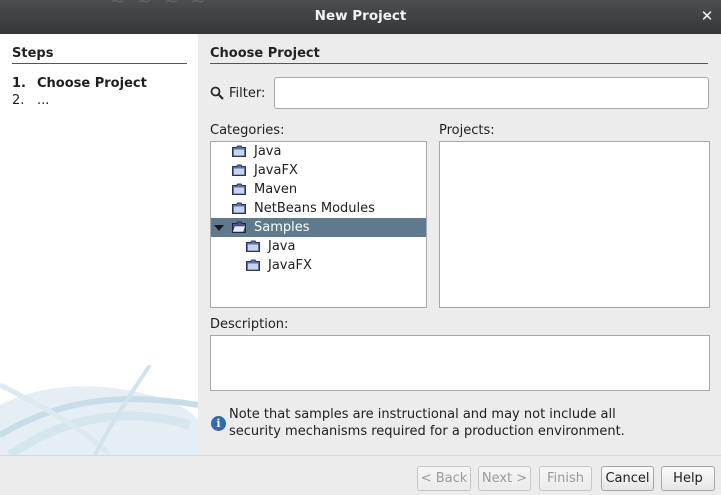  What do you see at coordinates (247, 93) in the screenshot?
I see `filter-label: Filter:` at bounding box center [247, 93].